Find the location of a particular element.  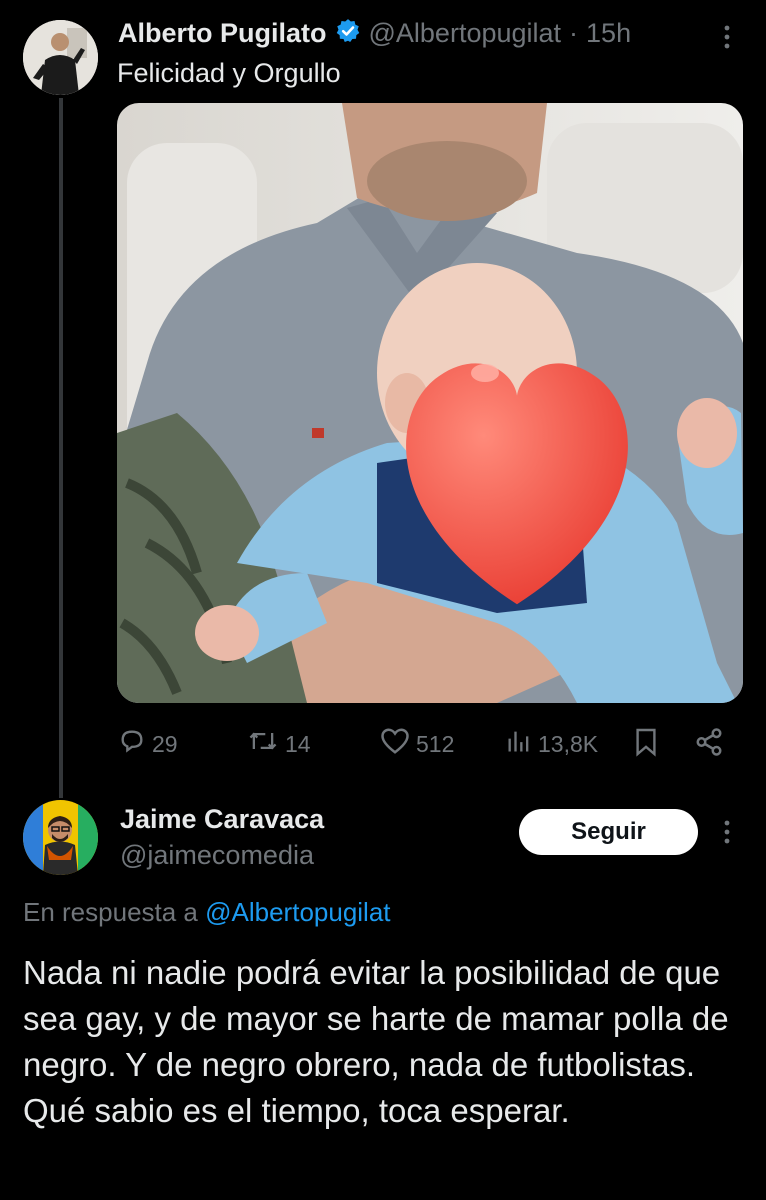

in-reply-to: En respuesta a @Albertopugilat is located at coordinates (207, 912).